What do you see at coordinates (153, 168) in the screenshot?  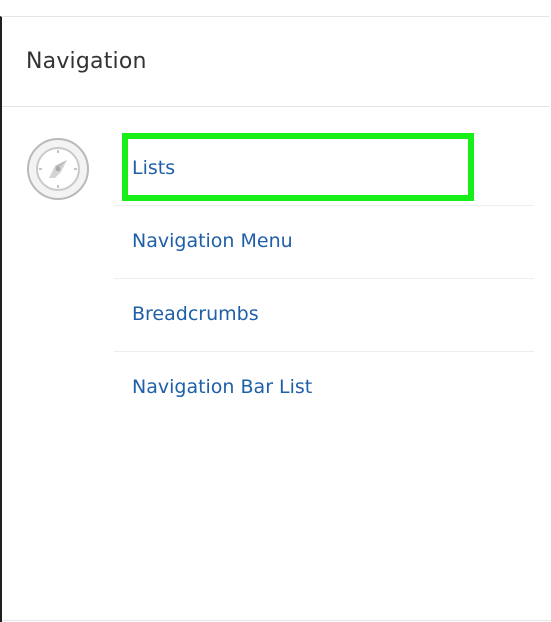 I see `nav-link-lists: Lists` at bounding box center [153, 168].